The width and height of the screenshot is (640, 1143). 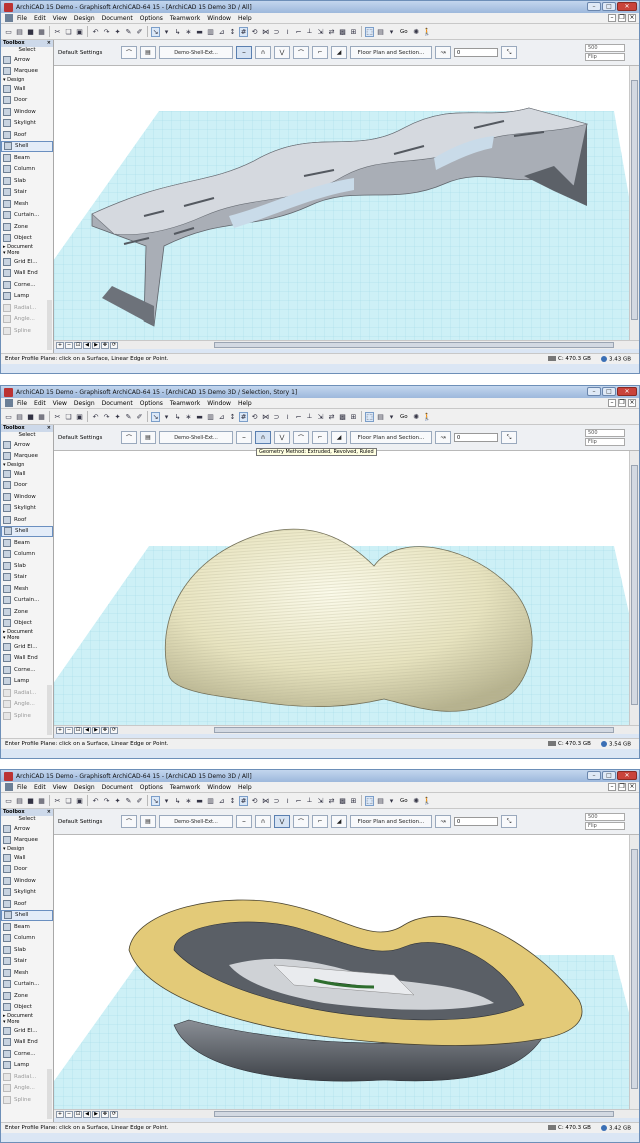 I want to click on adjust-icon: ⌐, so click(x=298, y=801).